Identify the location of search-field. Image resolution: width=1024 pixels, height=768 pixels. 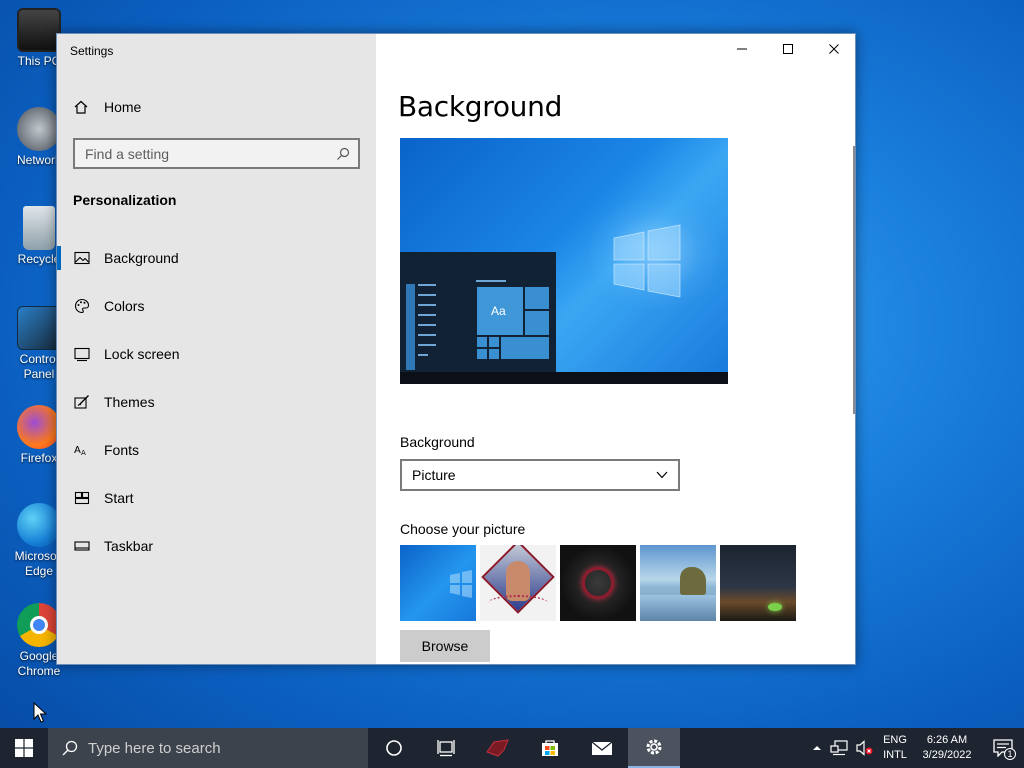
(216, 153).